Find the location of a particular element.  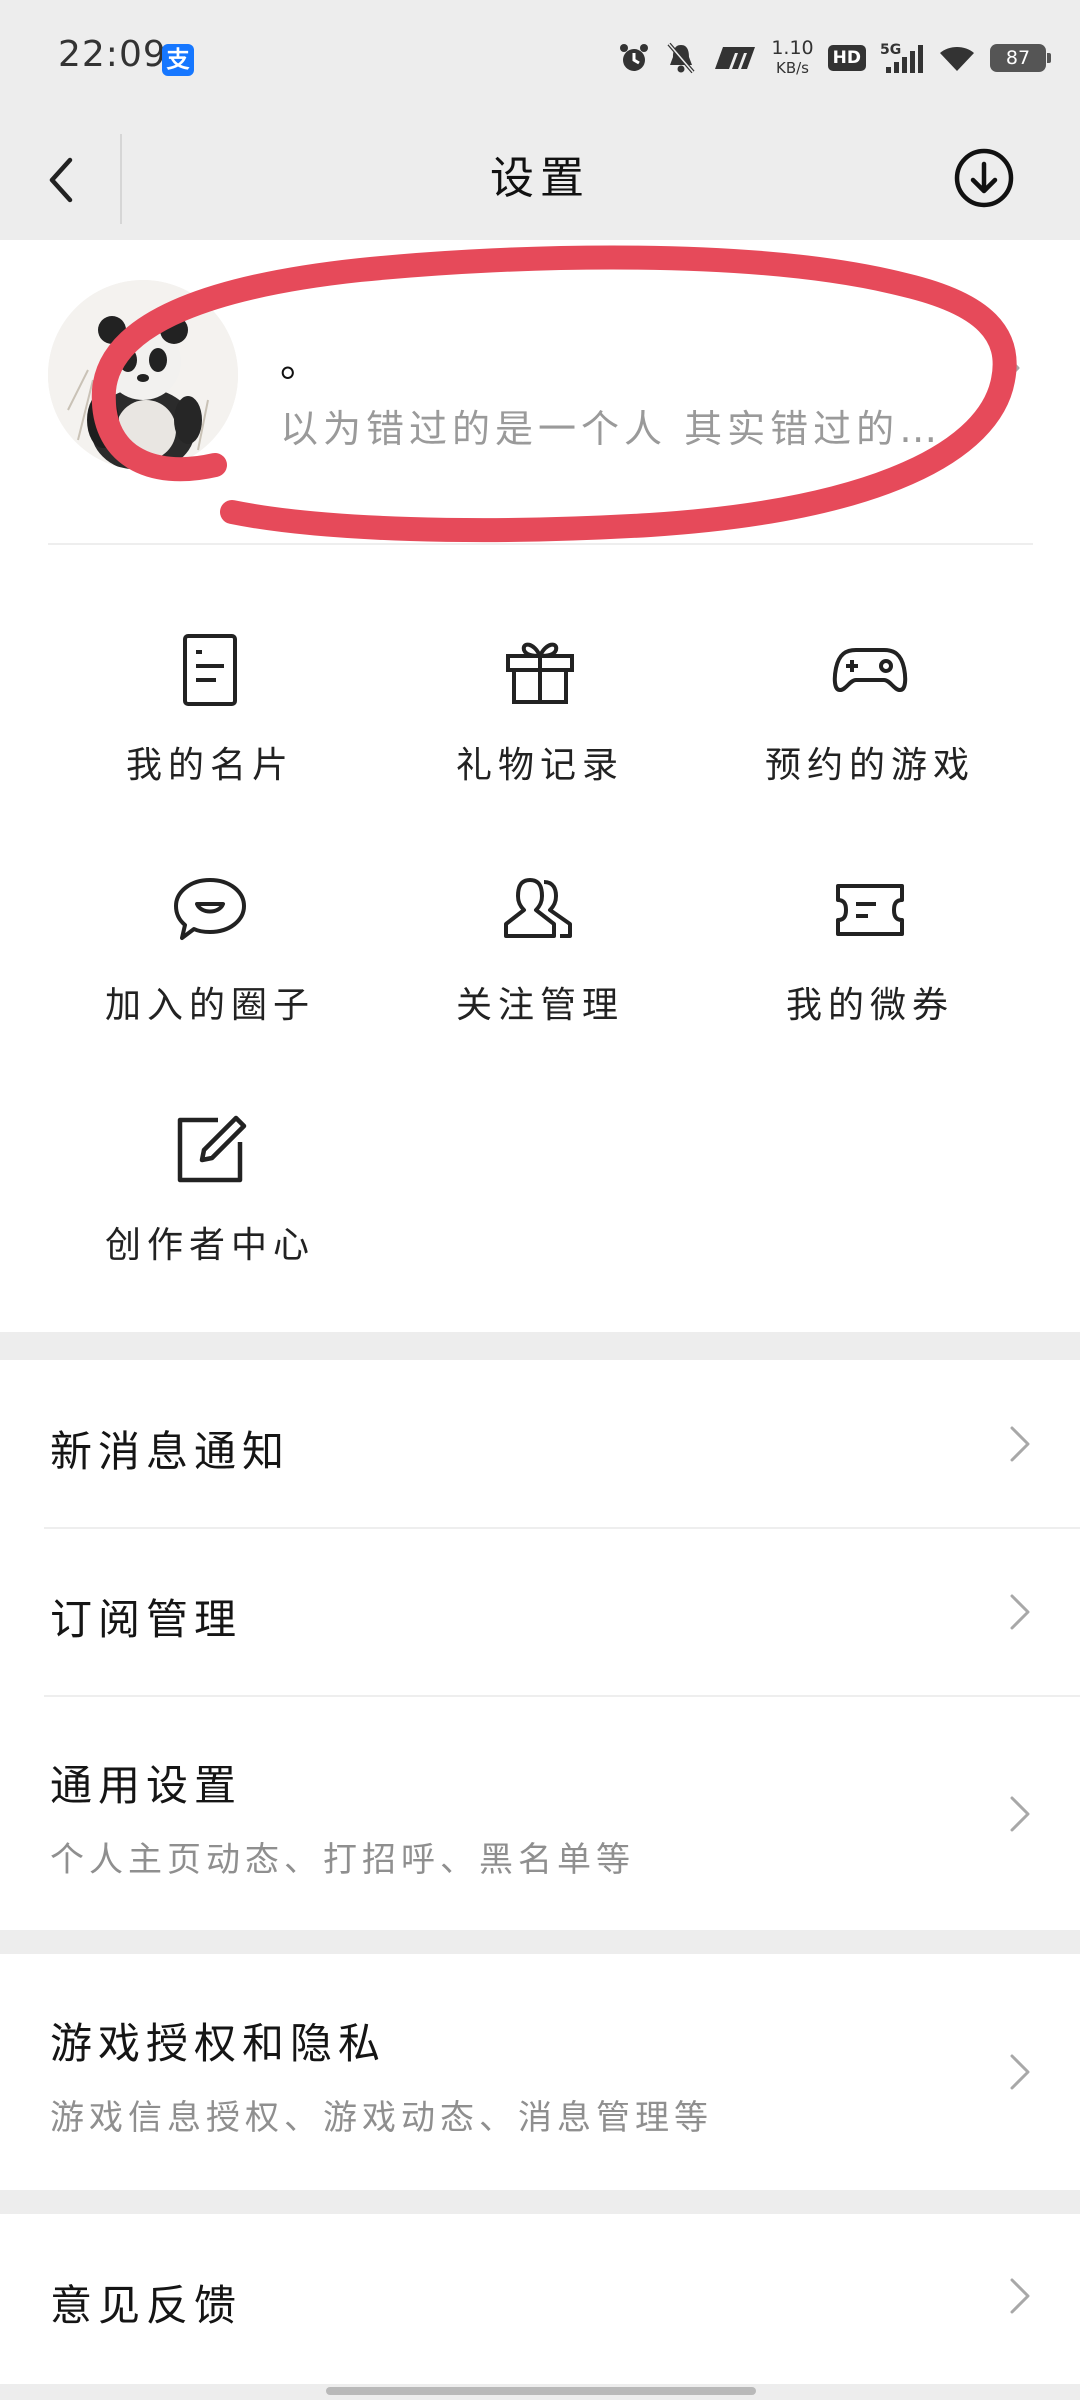

alarm-icon is located at coordinates (634, 57).